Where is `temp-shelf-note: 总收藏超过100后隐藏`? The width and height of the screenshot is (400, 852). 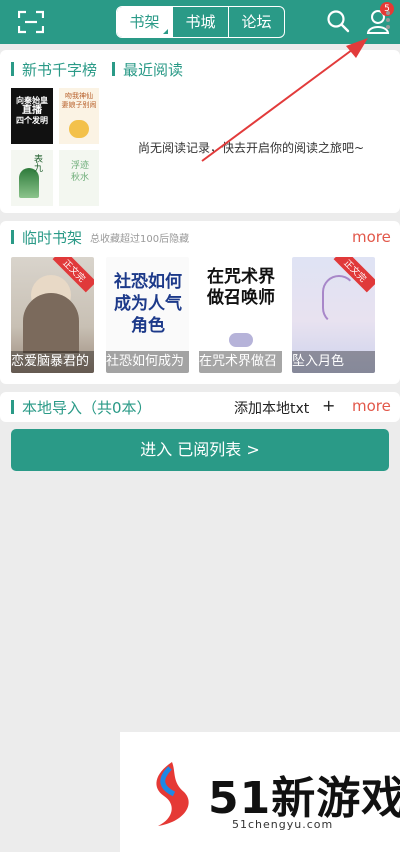
temp-shelf-note: 总收藏超过100后隐藏 is located at coordinates (140, 239).